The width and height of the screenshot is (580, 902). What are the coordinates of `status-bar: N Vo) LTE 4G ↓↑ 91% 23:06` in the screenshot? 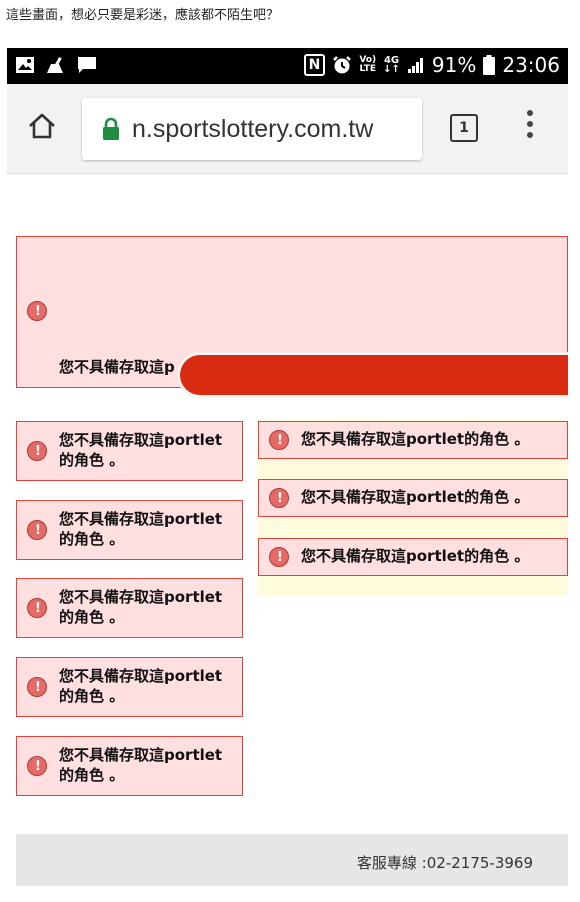 It's located at (287, 66).